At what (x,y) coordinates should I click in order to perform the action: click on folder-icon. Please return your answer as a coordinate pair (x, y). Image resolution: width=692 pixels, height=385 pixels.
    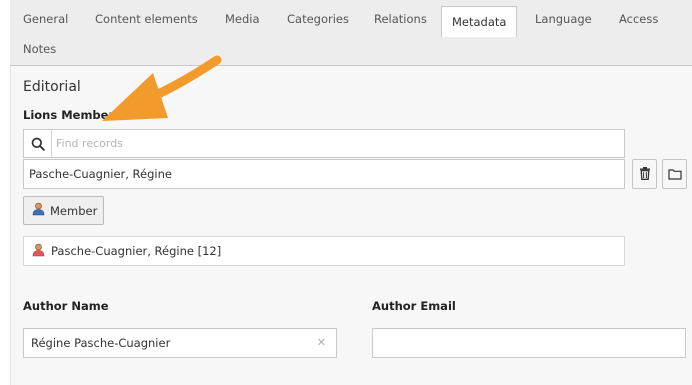
    Looking at the image, I should click on (674, 174).